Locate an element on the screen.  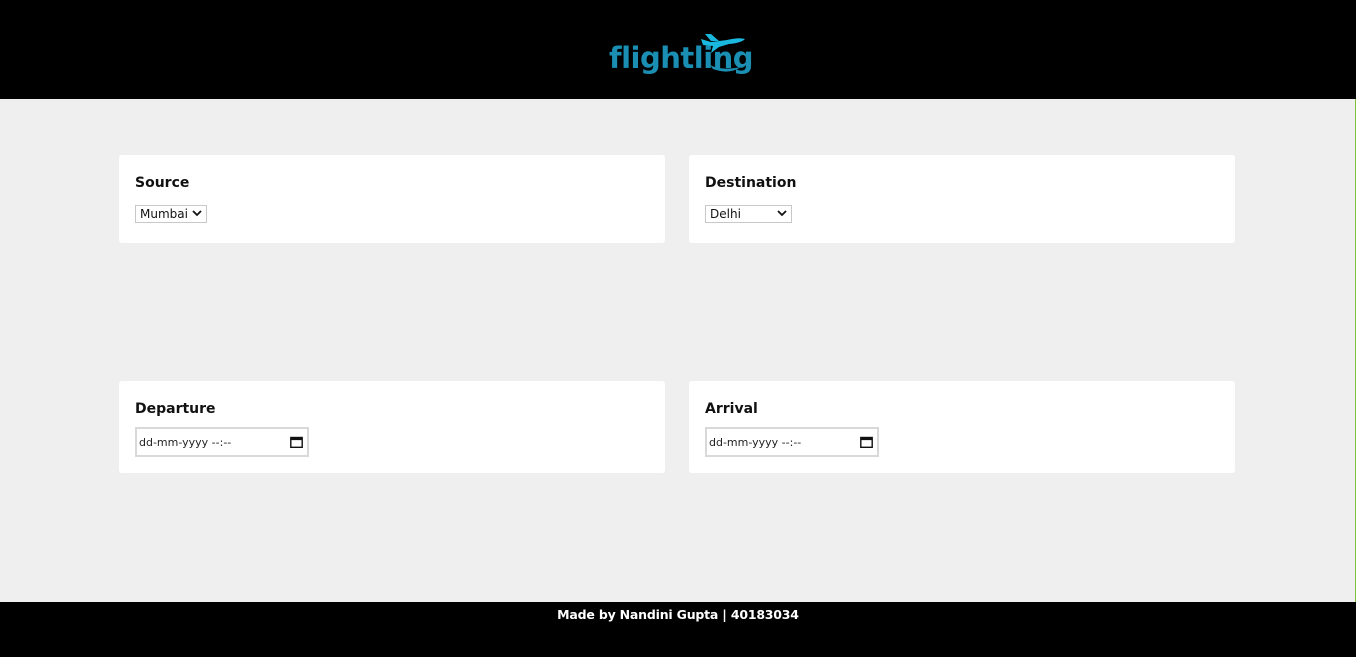
footer-credit: Made by Nandini Gupta | 40183034 is located at coordinates (678, 614).